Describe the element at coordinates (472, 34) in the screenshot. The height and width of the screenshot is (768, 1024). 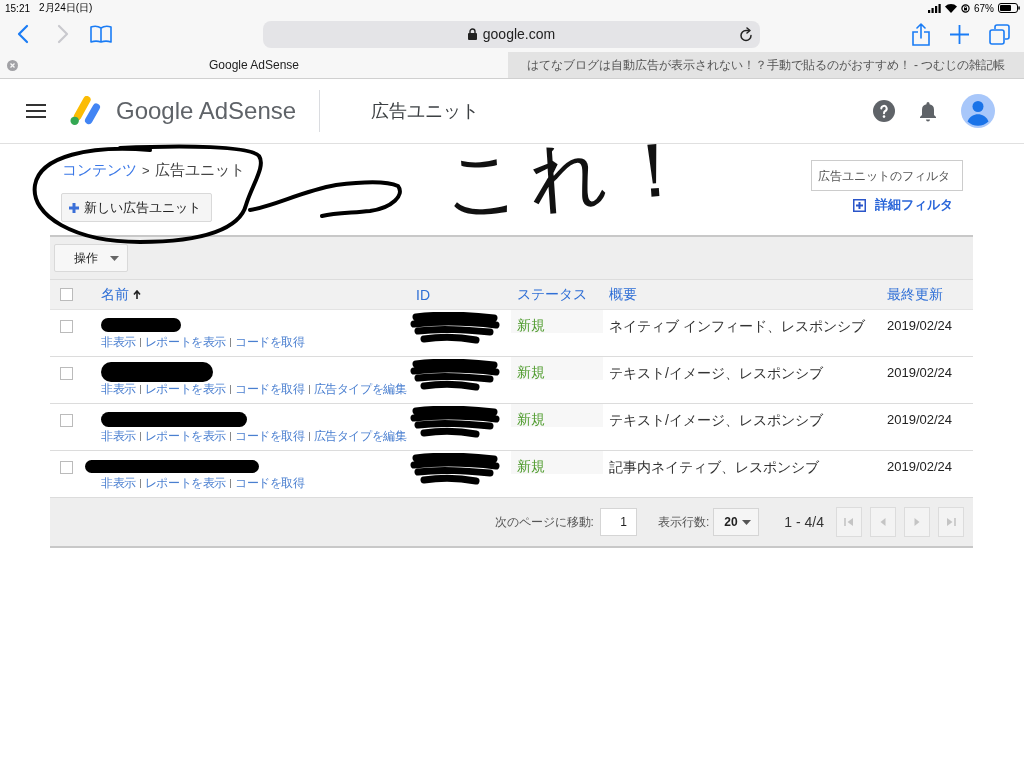
I see `lock-icon` at that location.